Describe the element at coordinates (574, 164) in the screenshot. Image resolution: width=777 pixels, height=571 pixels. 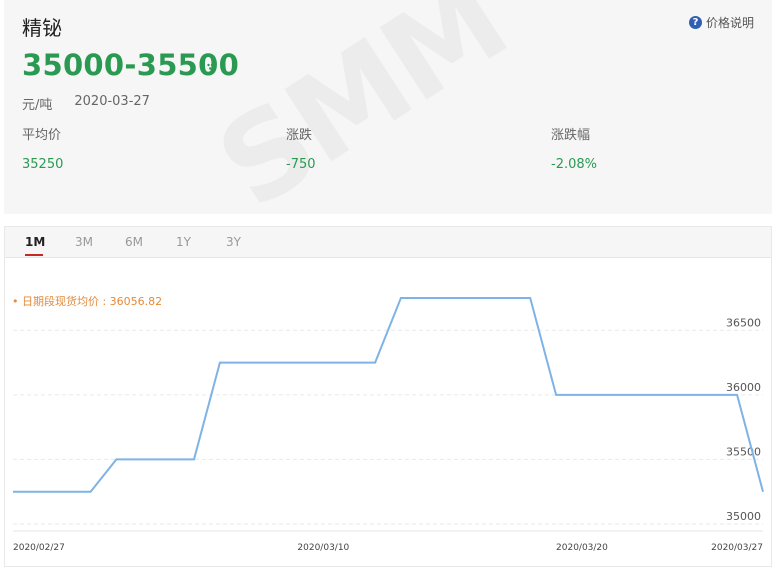
I see `change-pct-value: -2.08%` at that location.